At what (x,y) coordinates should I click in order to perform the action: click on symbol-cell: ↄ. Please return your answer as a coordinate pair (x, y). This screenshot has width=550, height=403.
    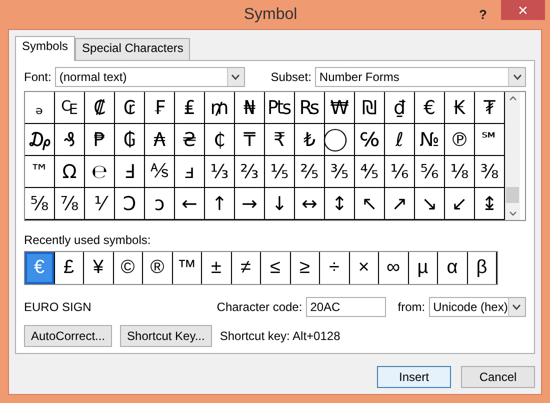
    Looking at the image, I should click on (160, 204).